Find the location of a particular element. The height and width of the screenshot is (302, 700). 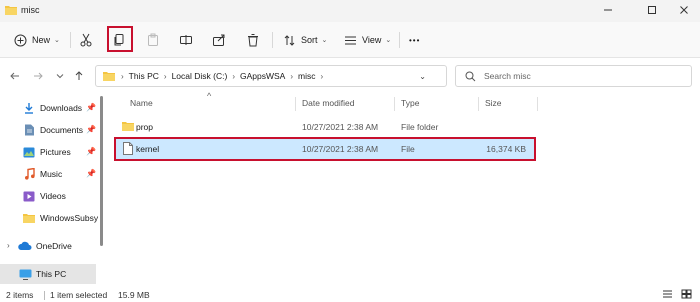

sort-button: Sort ⌄ is located at coordinates (304, 40).